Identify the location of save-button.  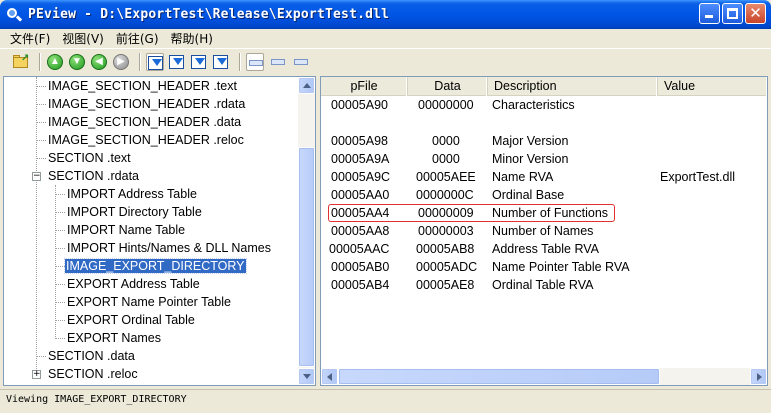
(199, 62).